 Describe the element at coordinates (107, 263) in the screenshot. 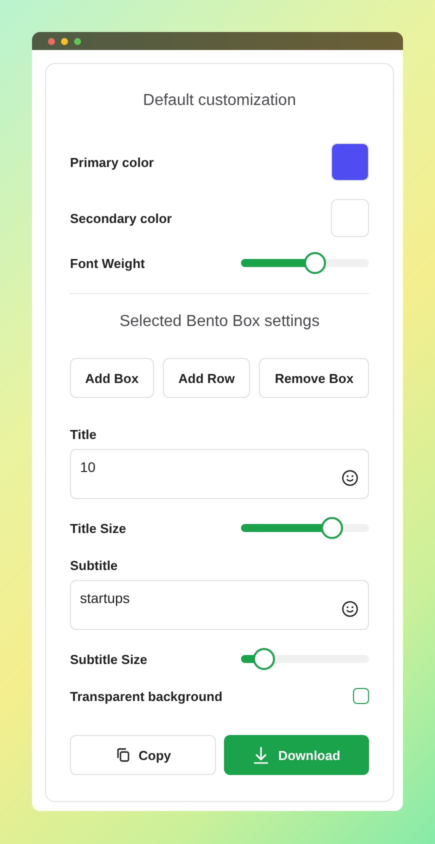

I see `setting-label: Font Weight` at that location.